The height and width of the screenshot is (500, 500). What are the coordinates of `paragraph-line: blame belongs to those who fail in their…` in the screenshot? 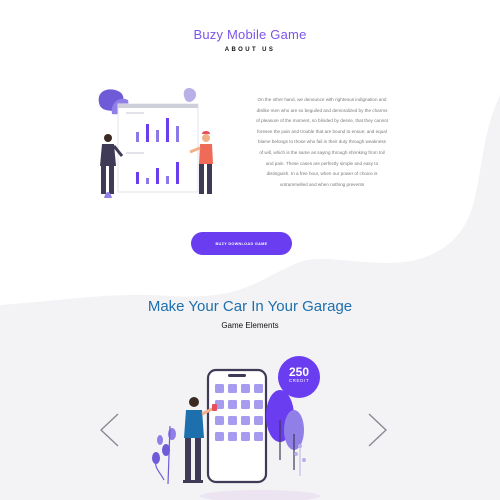 It's located at (322, 142).